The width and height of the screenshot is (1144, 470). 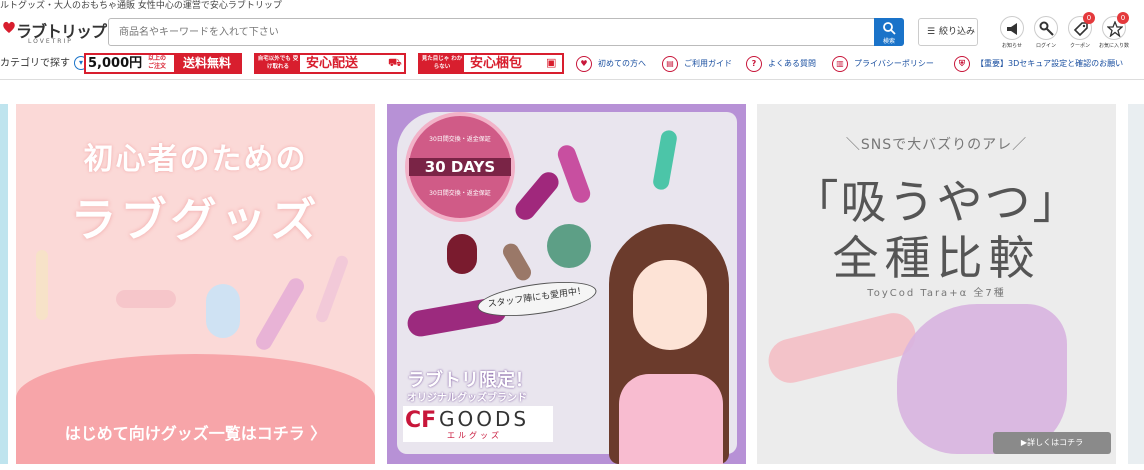 What do you see at coordinates (1012, 46) in the screenshot?
I see `news-label: お知らせ` at bounding box center [1012, 46].